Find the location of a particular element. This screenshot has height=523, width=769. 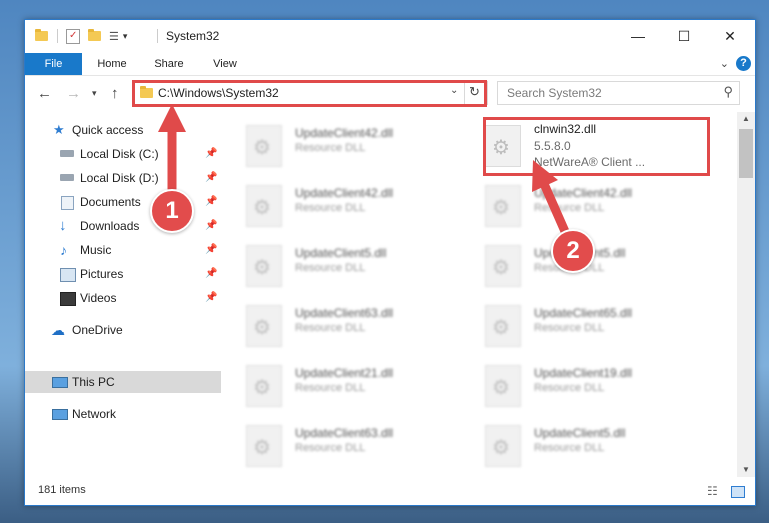

step-badge-1: 1 is located at coordinates (172, 211).